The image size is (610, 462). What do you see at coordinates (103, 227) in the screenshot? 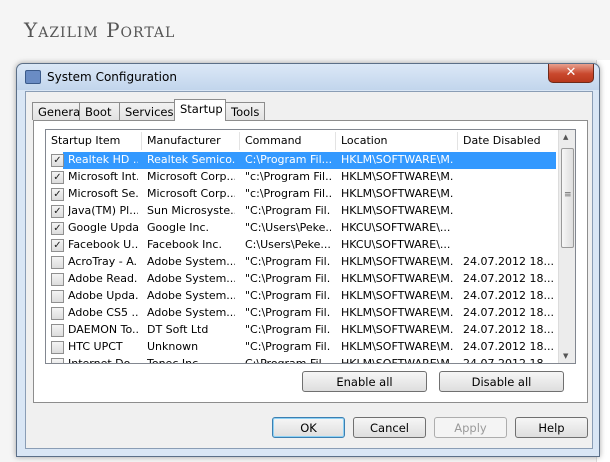
I see `cell-item: Google Update` at bounding box center [103, 227].